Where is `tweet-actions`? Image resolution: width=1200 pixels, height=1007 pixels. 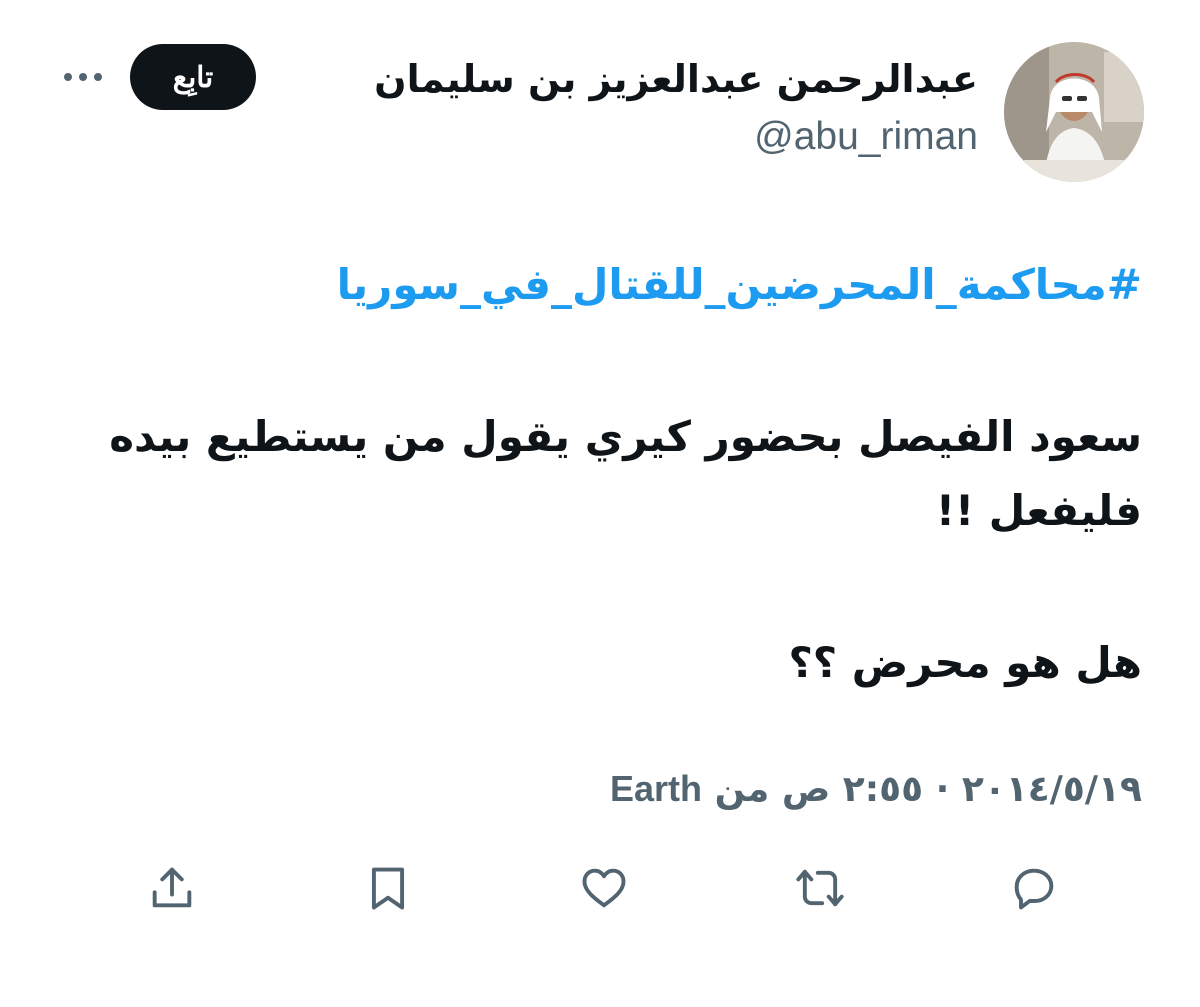
tweet-actions is located at coordinates (600, 890).